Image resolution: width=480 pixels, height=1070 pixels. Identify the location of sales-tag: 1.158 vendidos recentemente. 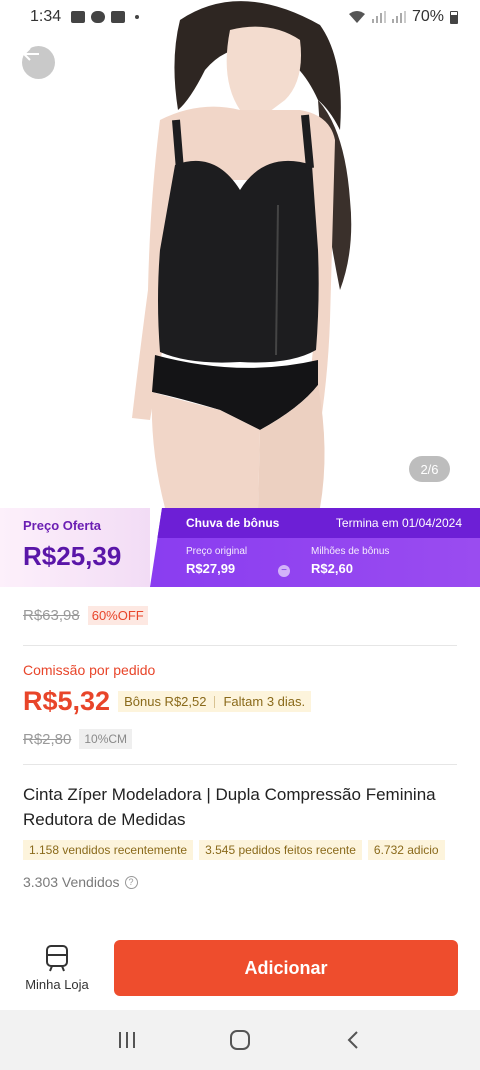
(108, 850).